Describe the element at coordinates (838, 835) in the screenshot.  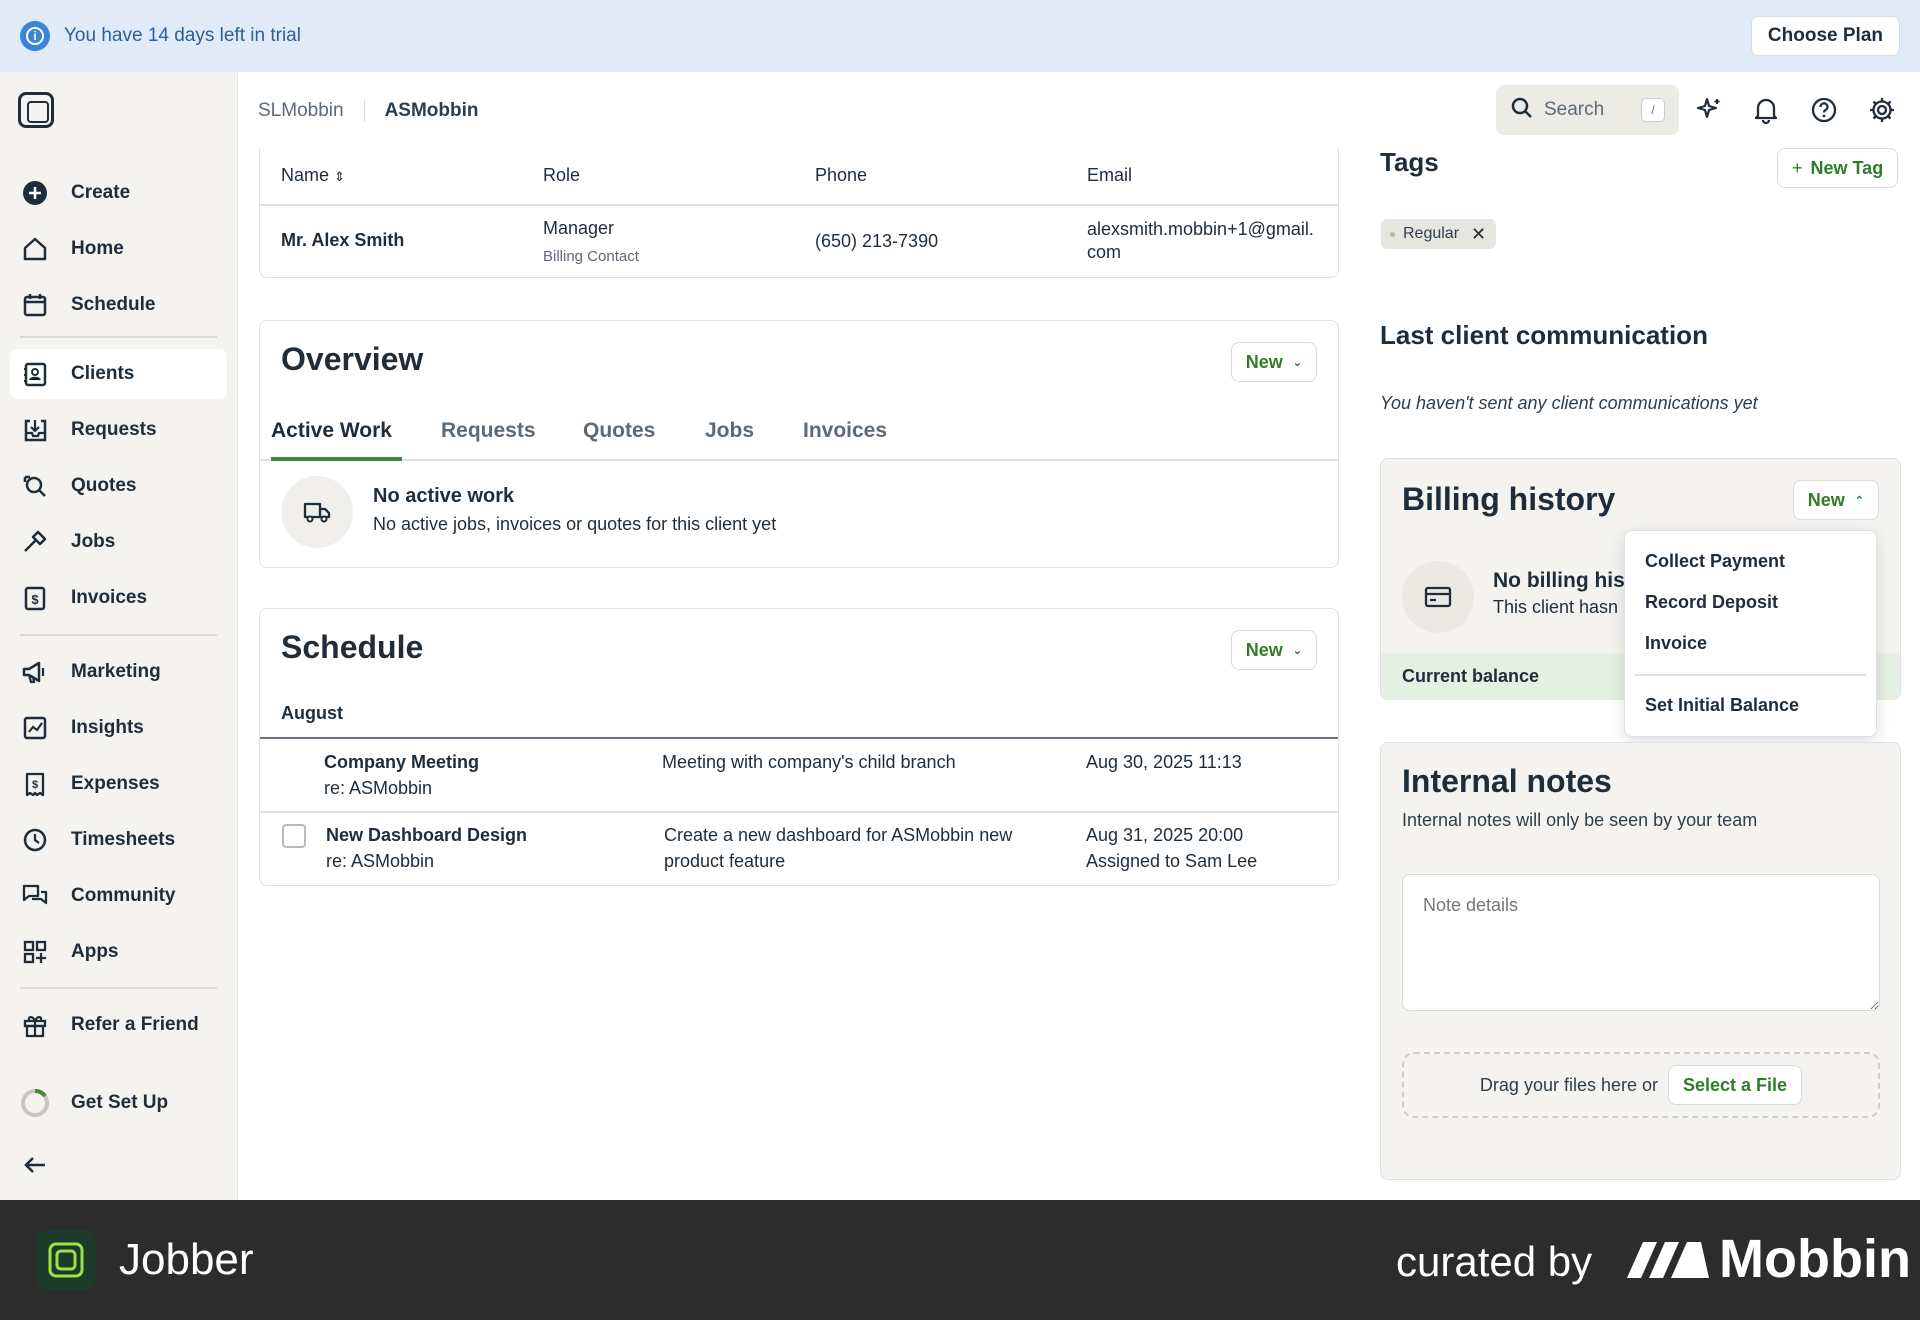
I see `event-desc: Create a new dashboard for ASMobbin new` at that location.